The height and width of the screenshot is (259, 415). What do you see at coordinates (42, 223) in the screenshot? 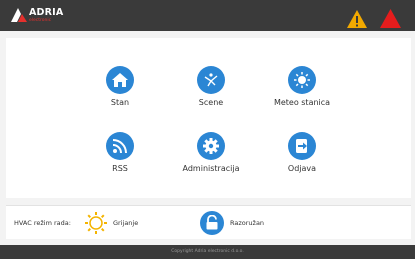
I see `hvac-mode-label: HVAC režim rada:` at bounding box center [42, 223].